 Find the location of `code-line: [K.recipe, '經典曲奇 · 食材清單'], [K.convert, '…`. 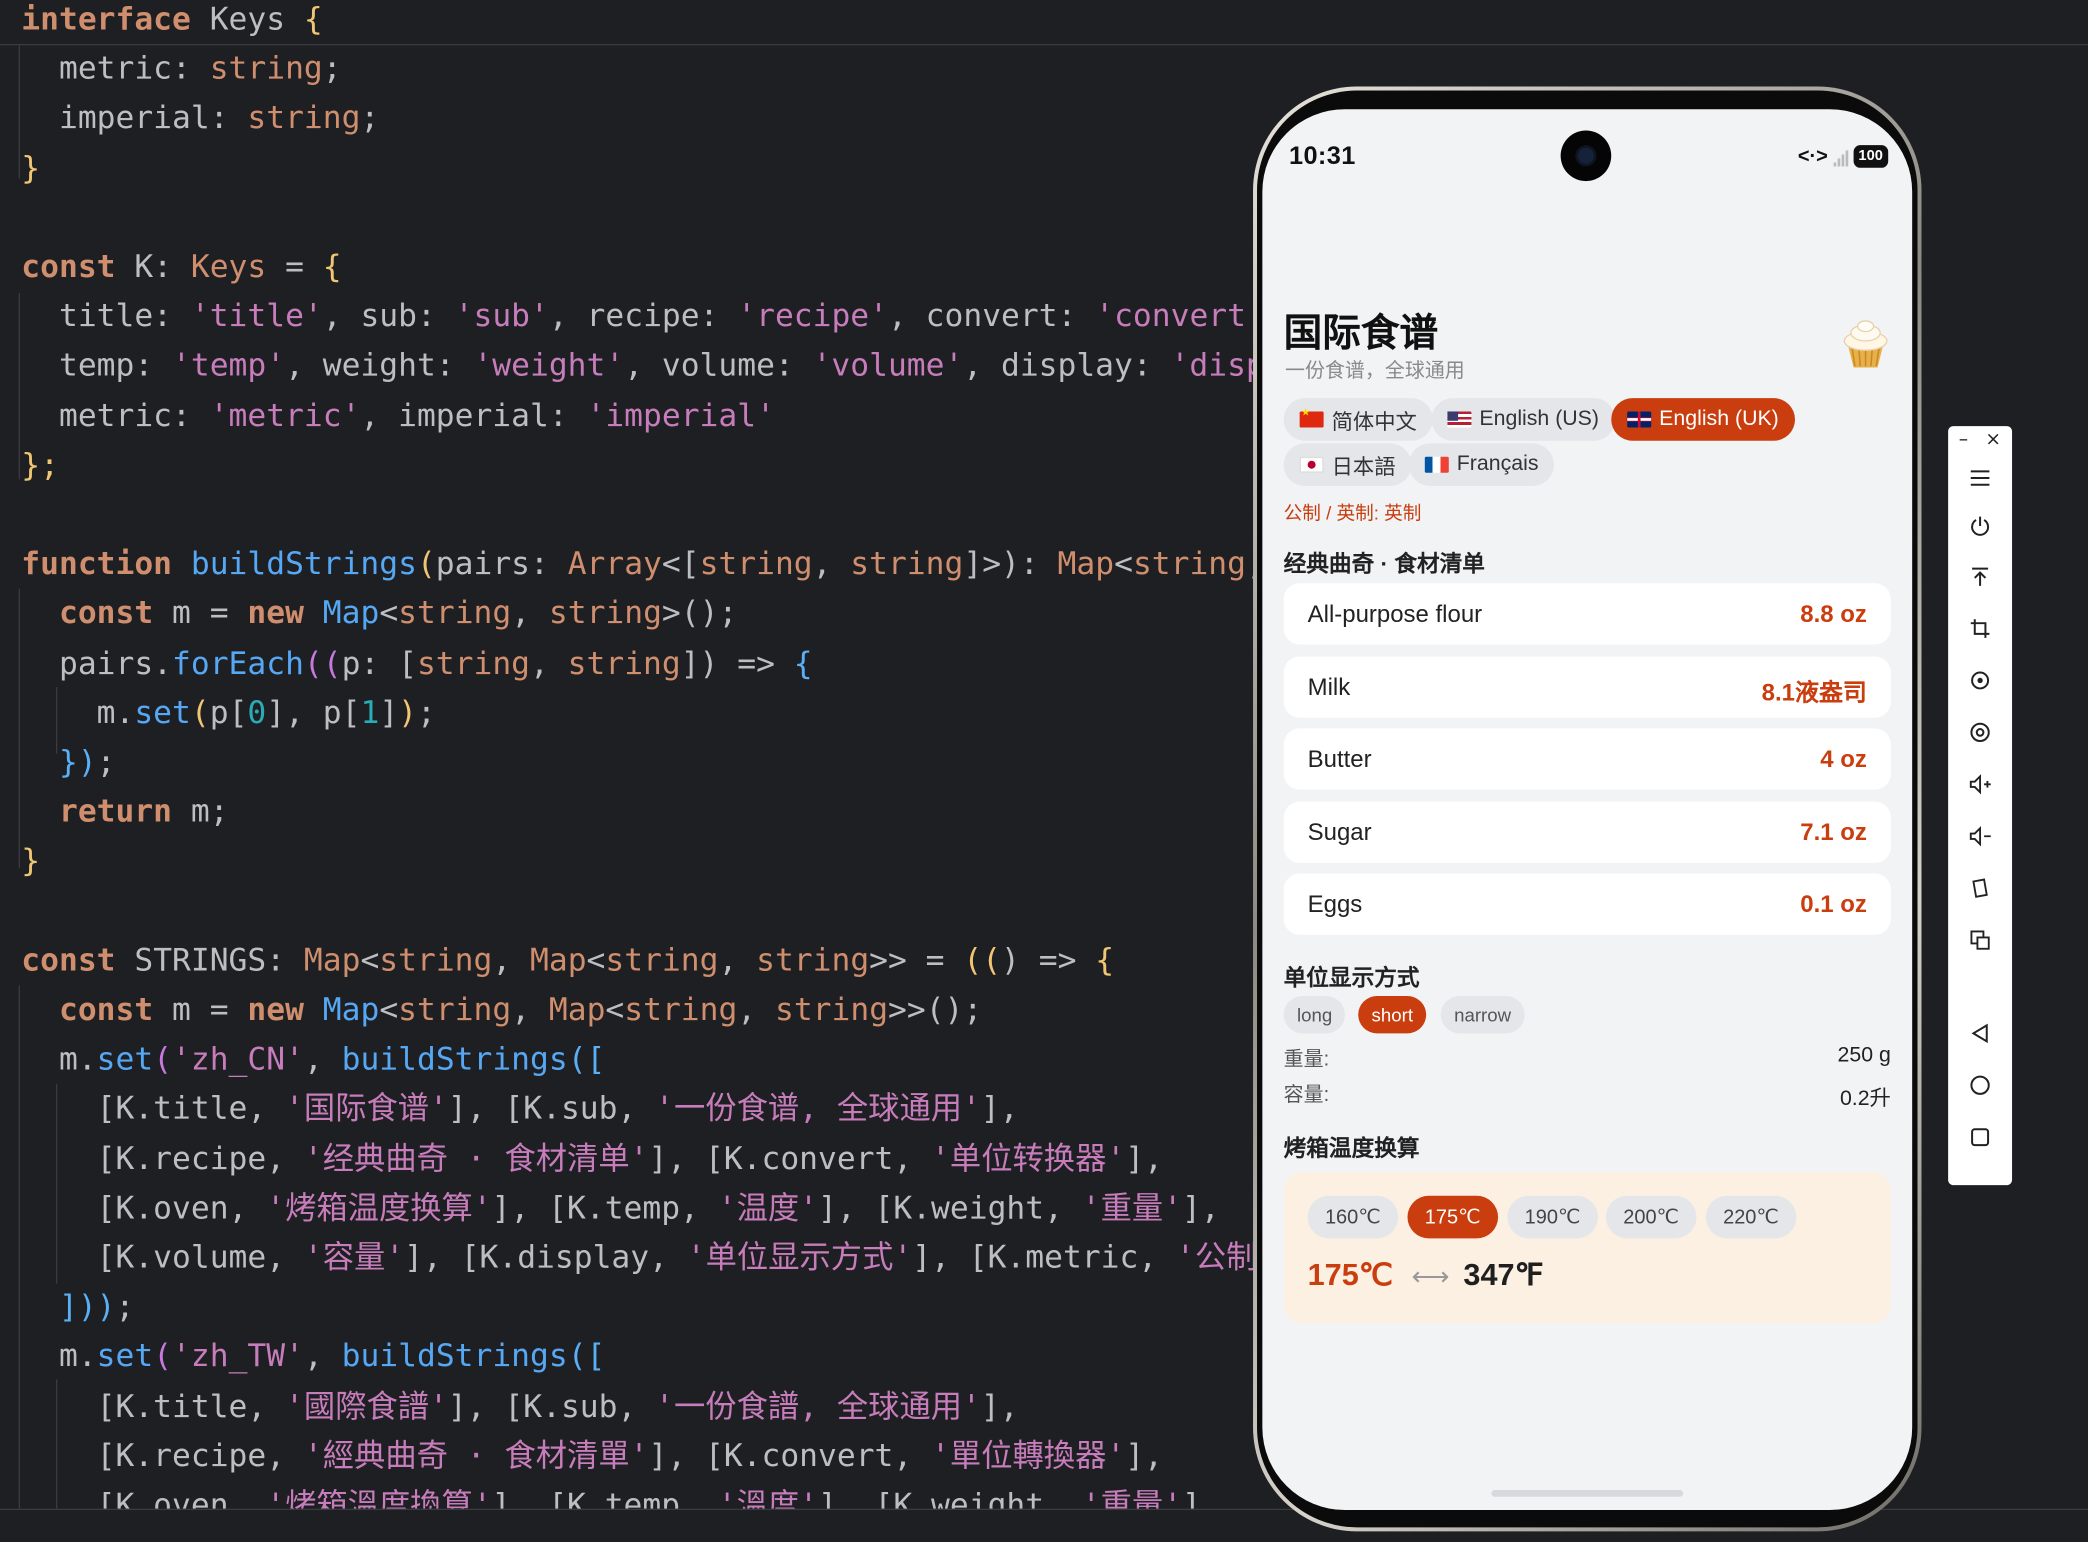

code-line: [K.recipe, '經典曲奇 · 食材清單'], [K.convert, '… is located at coordinates (592, 1455).